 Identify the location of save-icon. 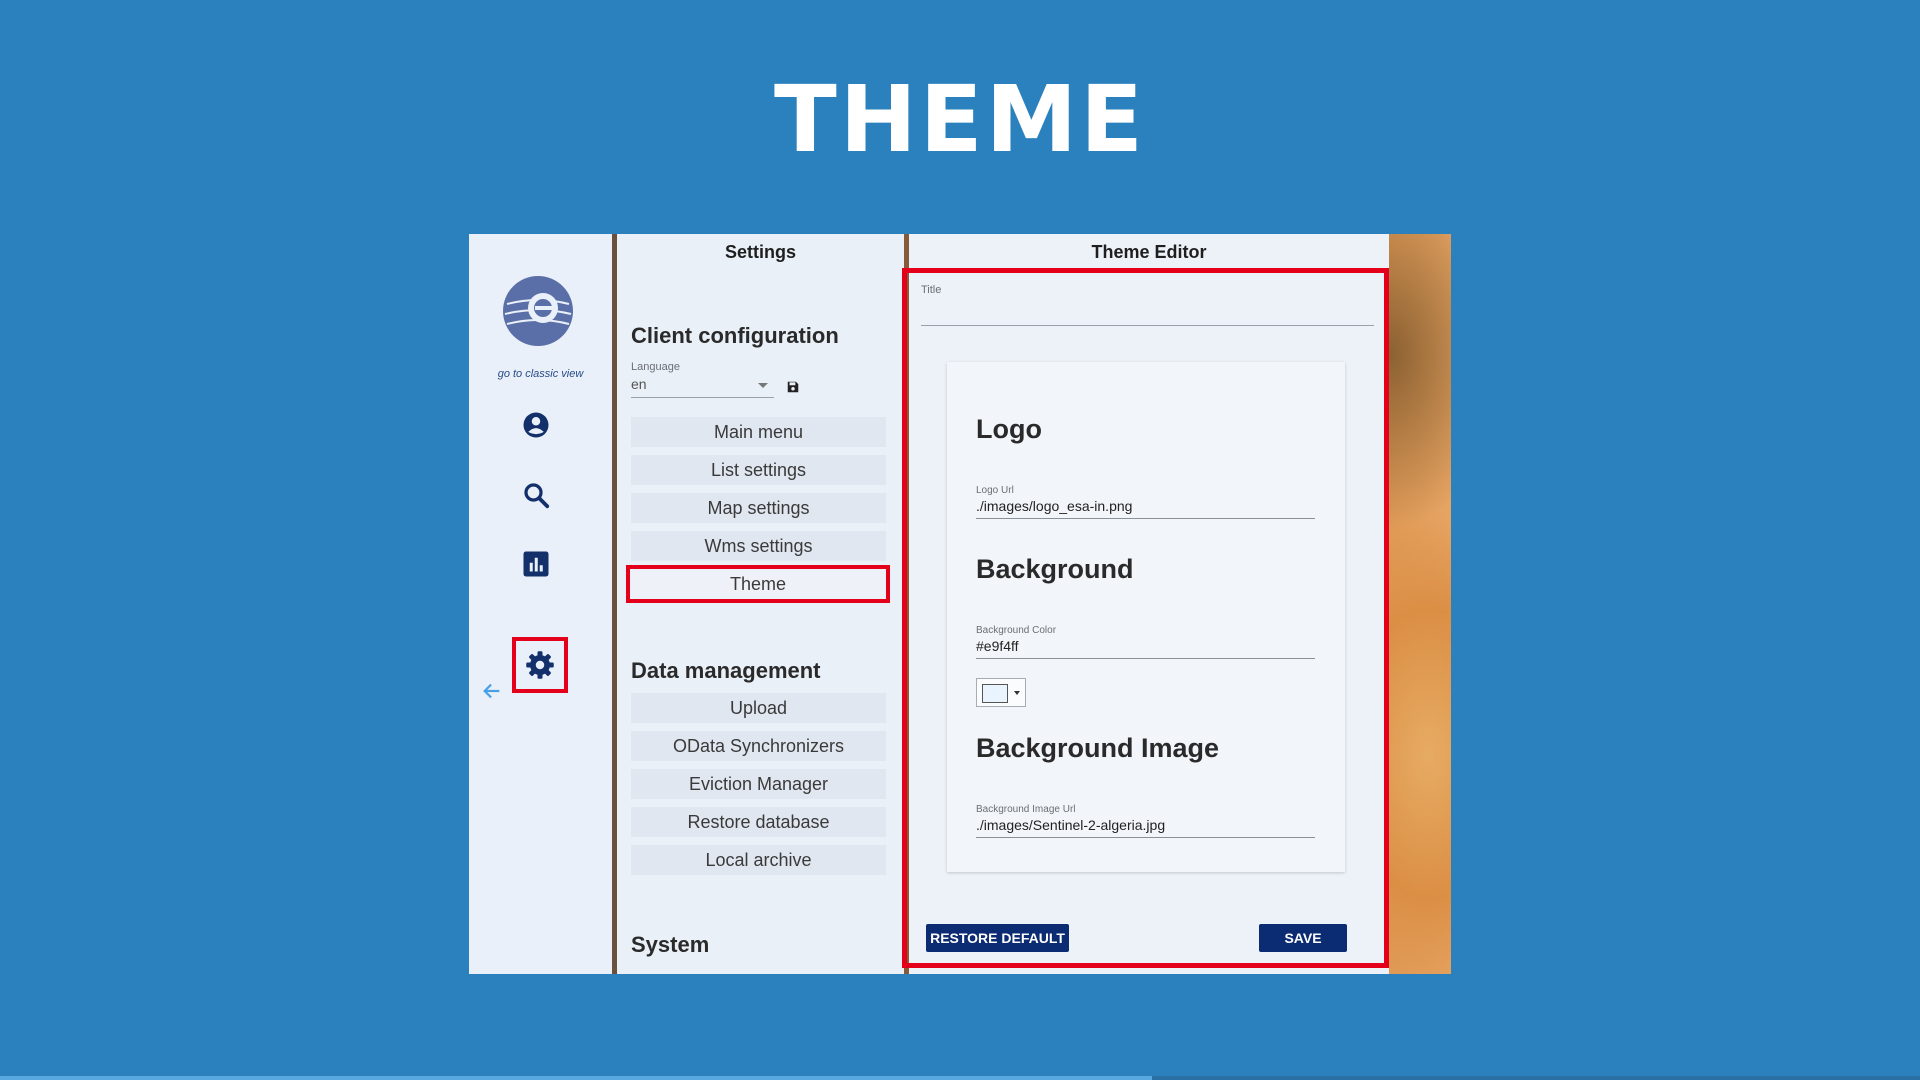
(793, 387).